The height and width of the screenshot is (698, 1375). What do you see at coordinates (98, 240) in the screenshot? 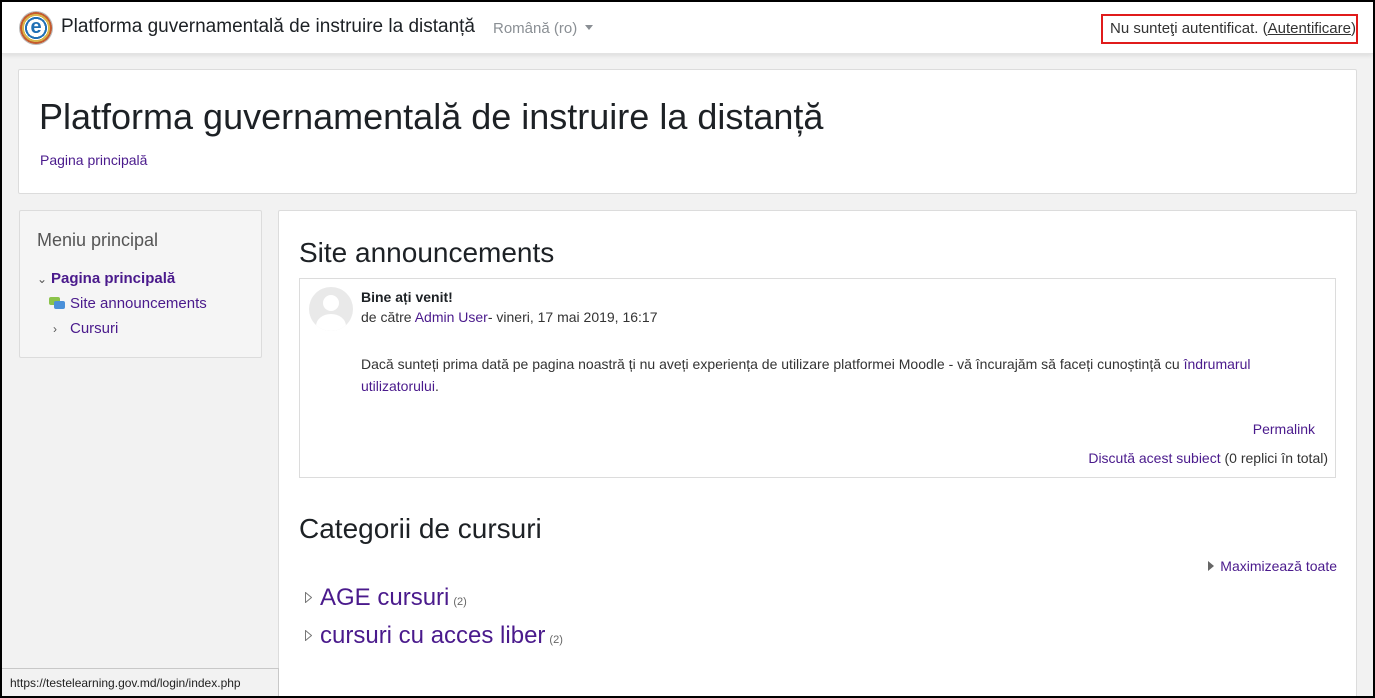
I see `block-title: Meniu principal` at bounding box center [98, 240].